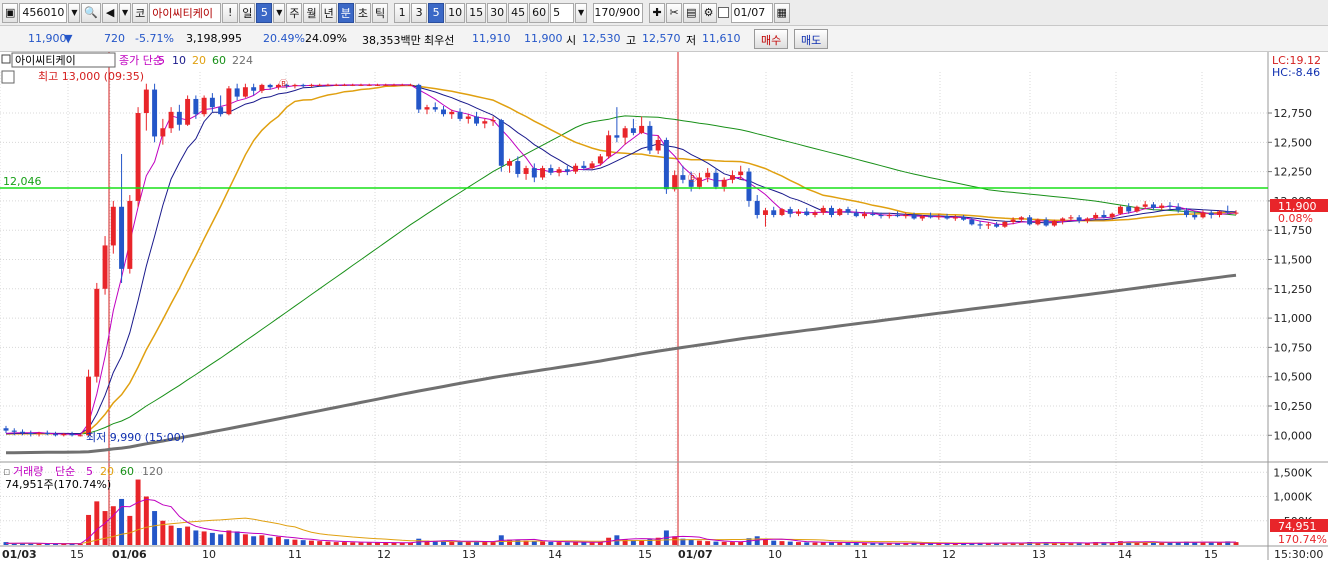 This screenshot has width=1328, height=566. What do you see at coordinates (328, 12) in the screenshot?
I see `period-year-button: 년` at bounding box center [328, 12].